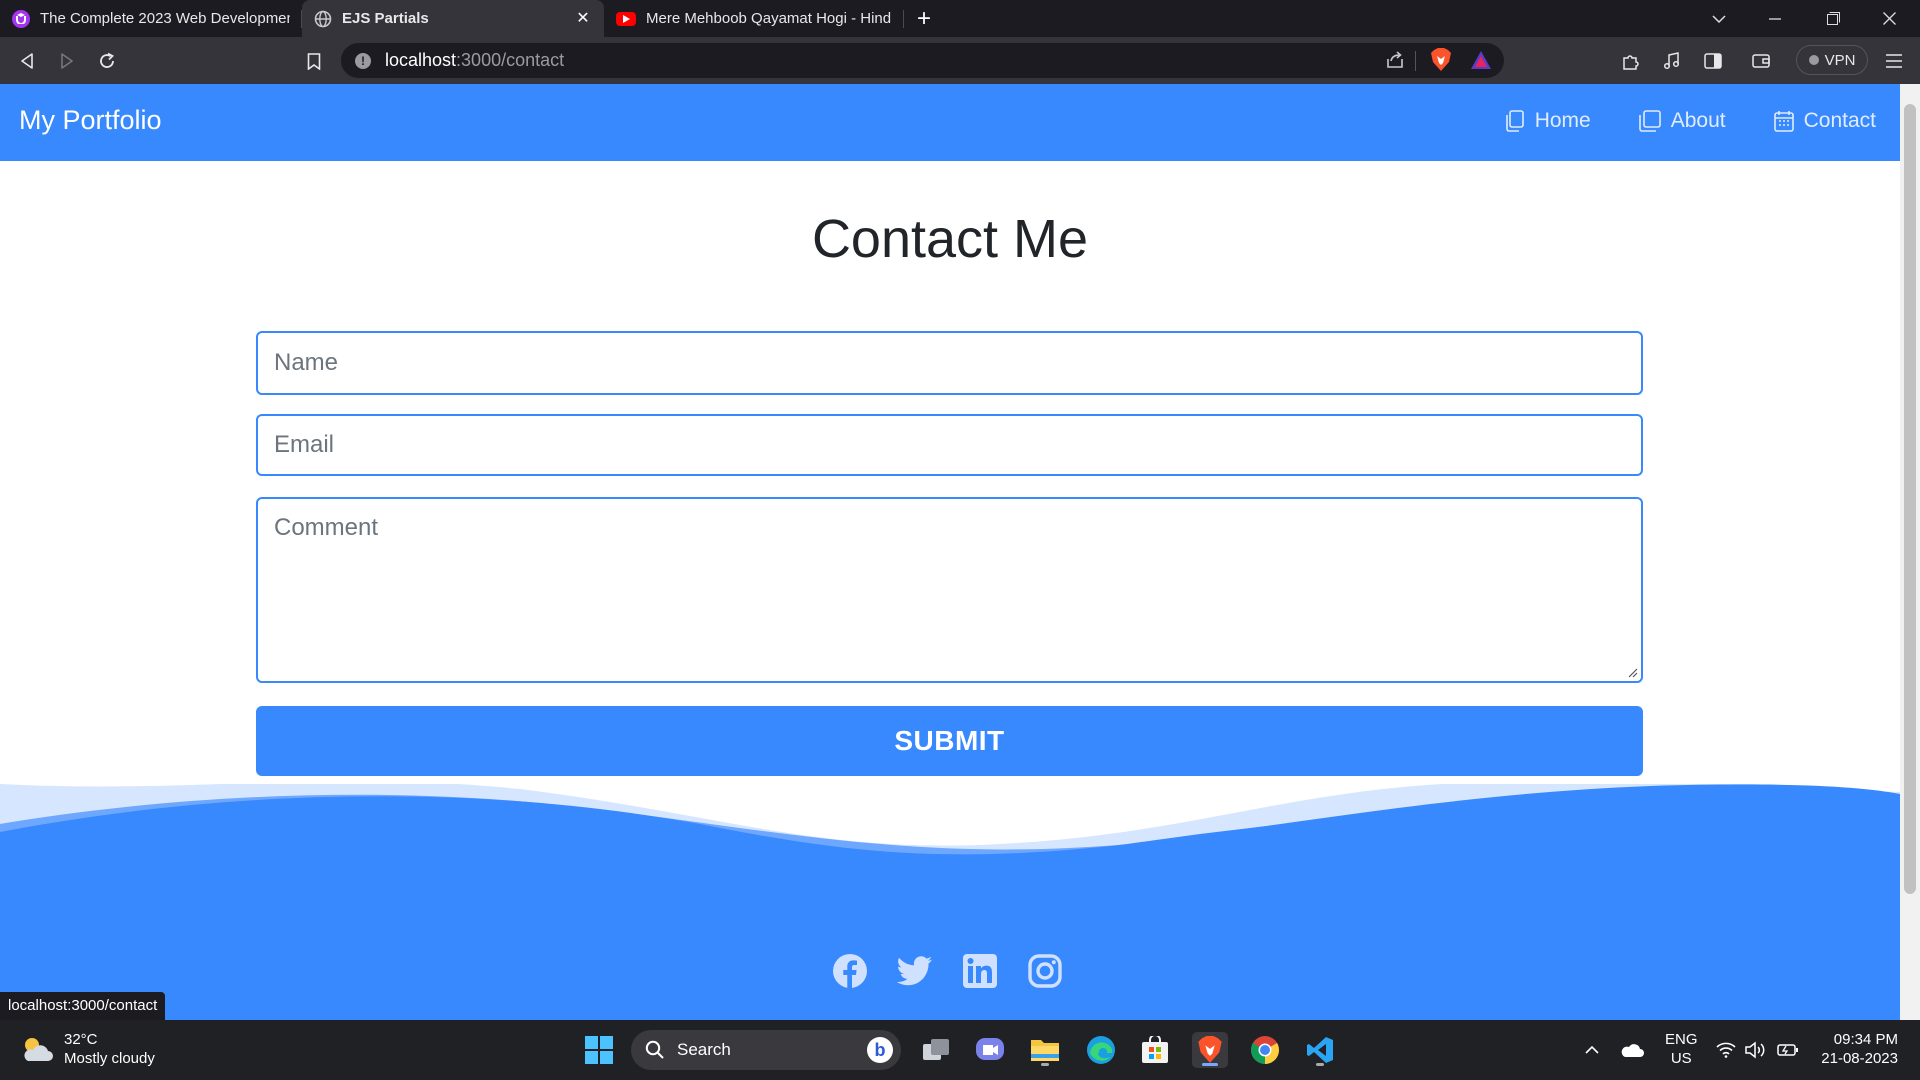  What do you see at coordinates (1101, 1050) in the screenshot?
I see `edge-browser-icon` at bounding box center [1101, 1050].